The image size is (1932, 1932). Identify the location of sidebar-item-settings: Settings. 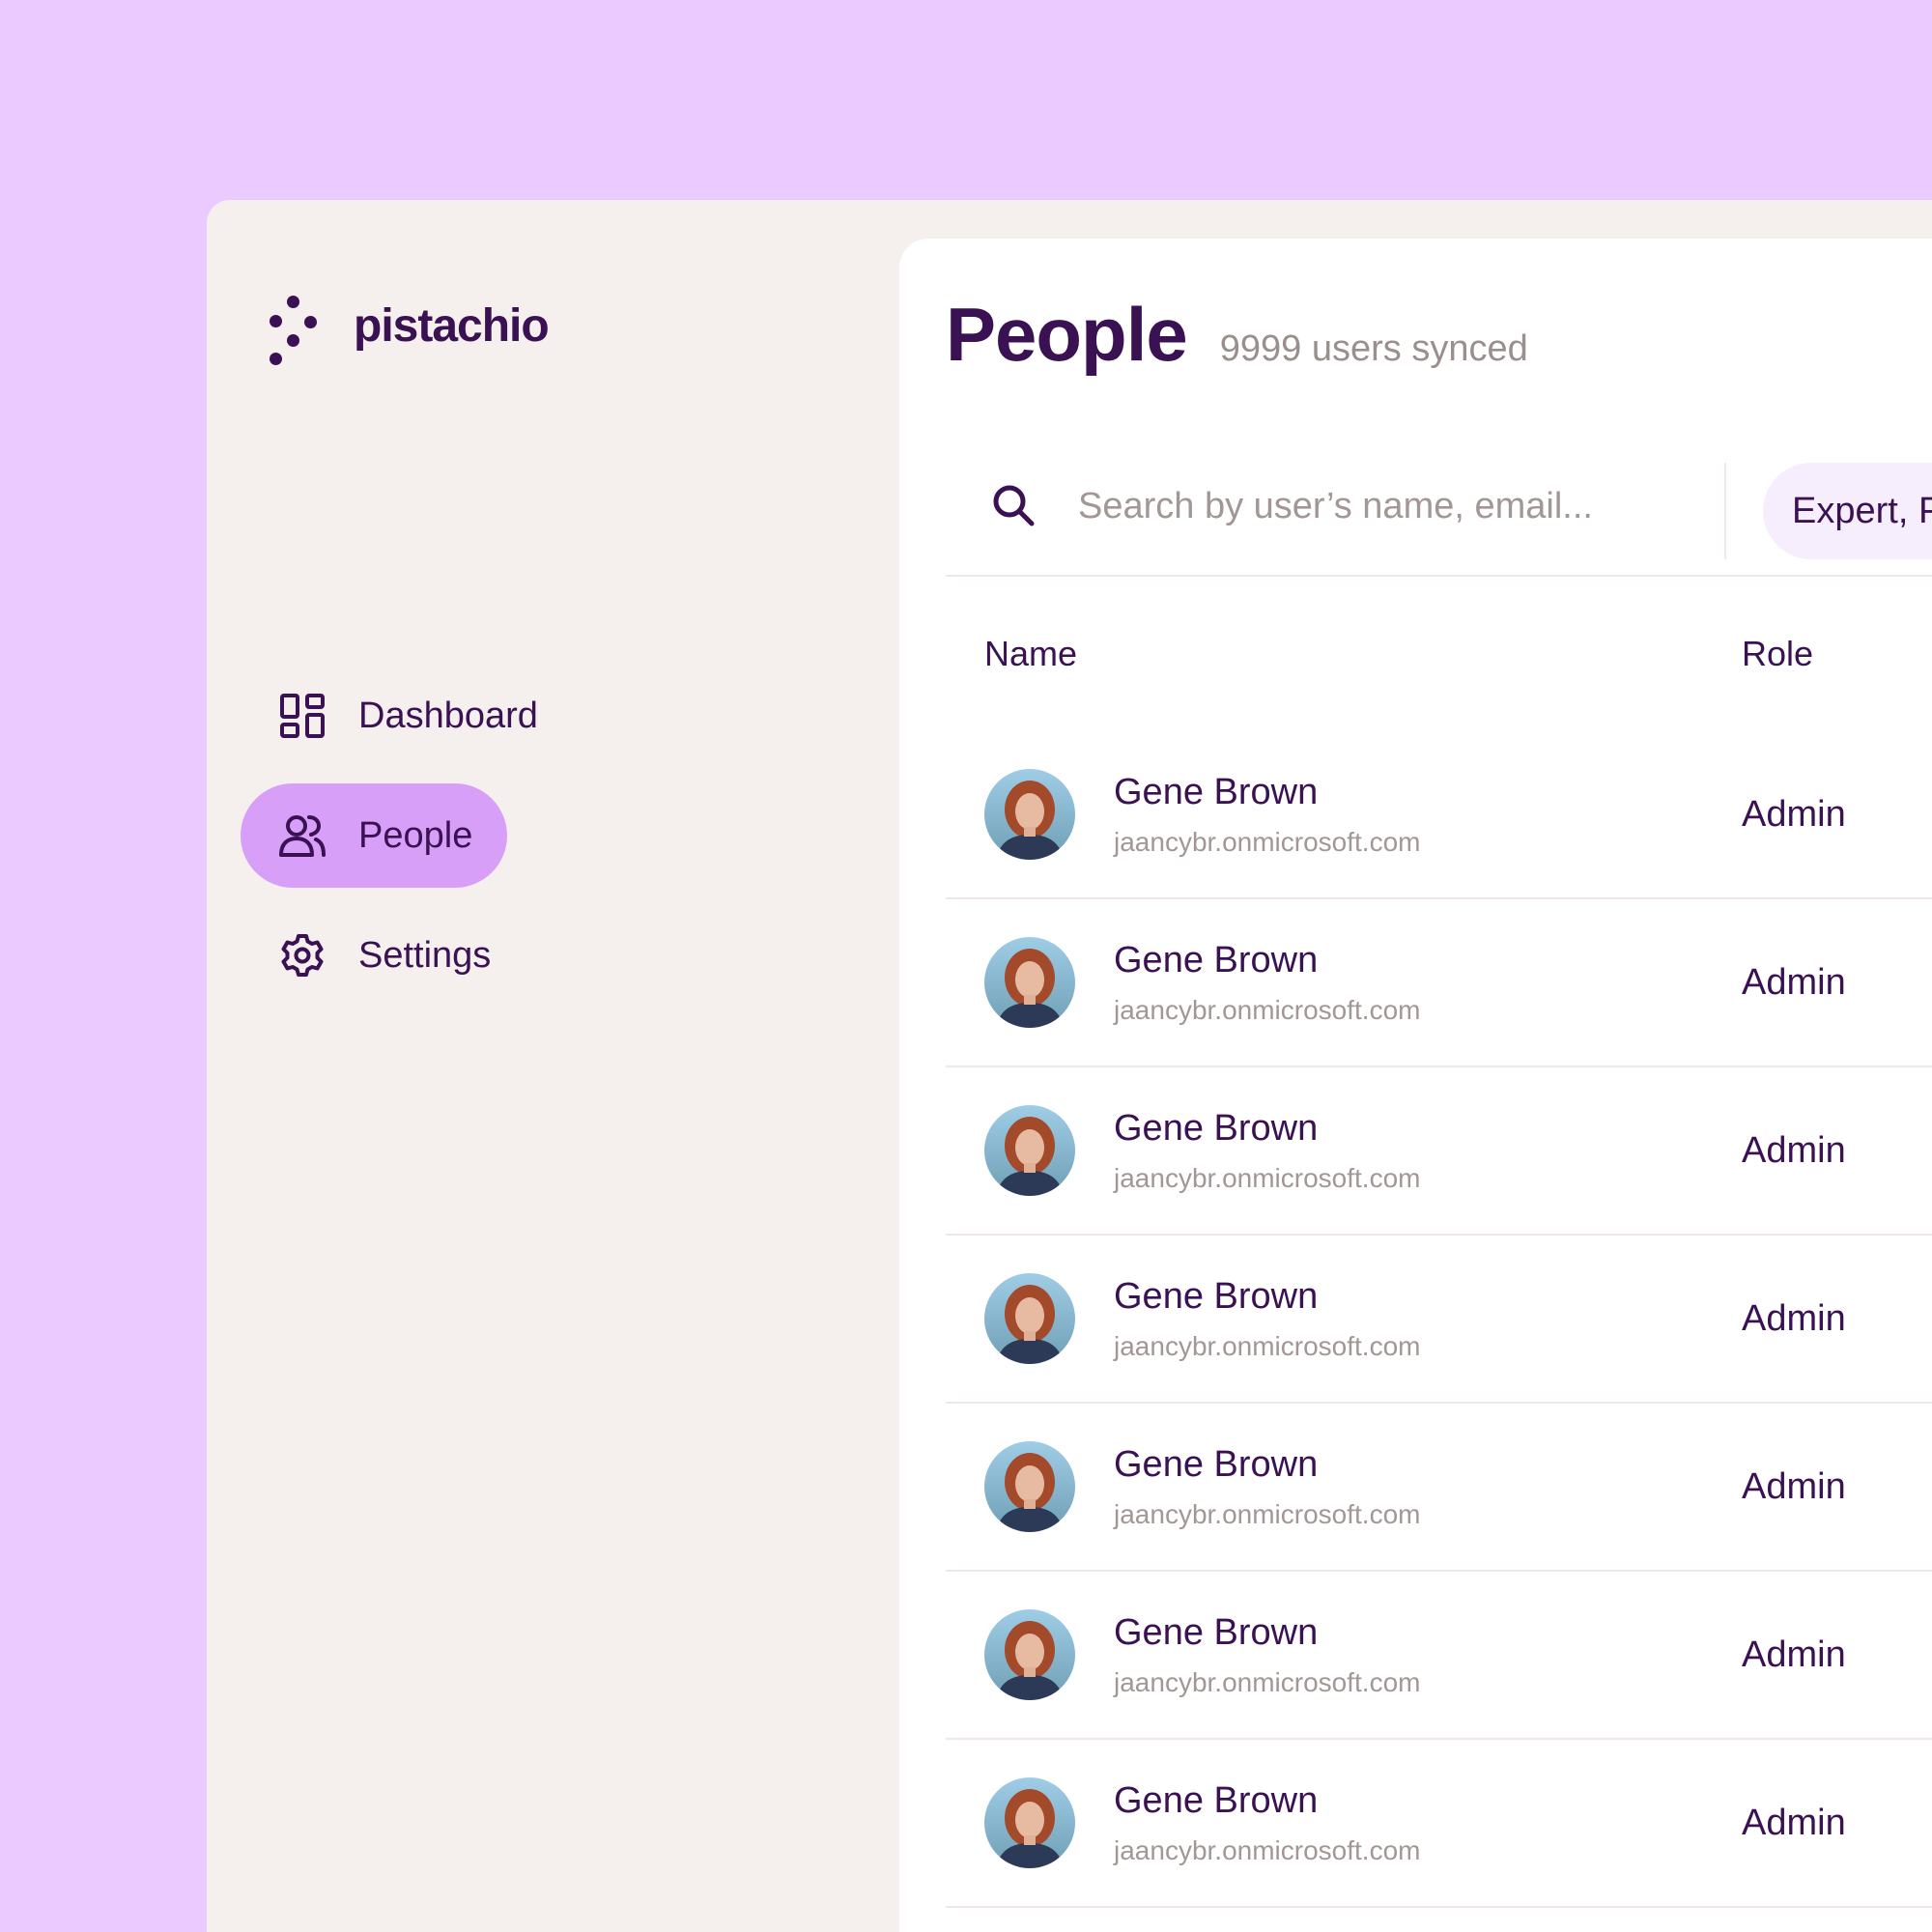
(383, 955).